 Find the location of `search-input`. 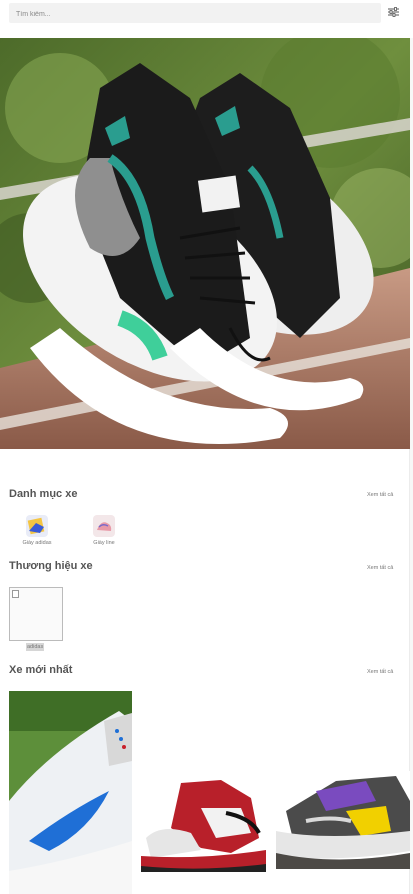

search-input is located at coordinates (195, 14).